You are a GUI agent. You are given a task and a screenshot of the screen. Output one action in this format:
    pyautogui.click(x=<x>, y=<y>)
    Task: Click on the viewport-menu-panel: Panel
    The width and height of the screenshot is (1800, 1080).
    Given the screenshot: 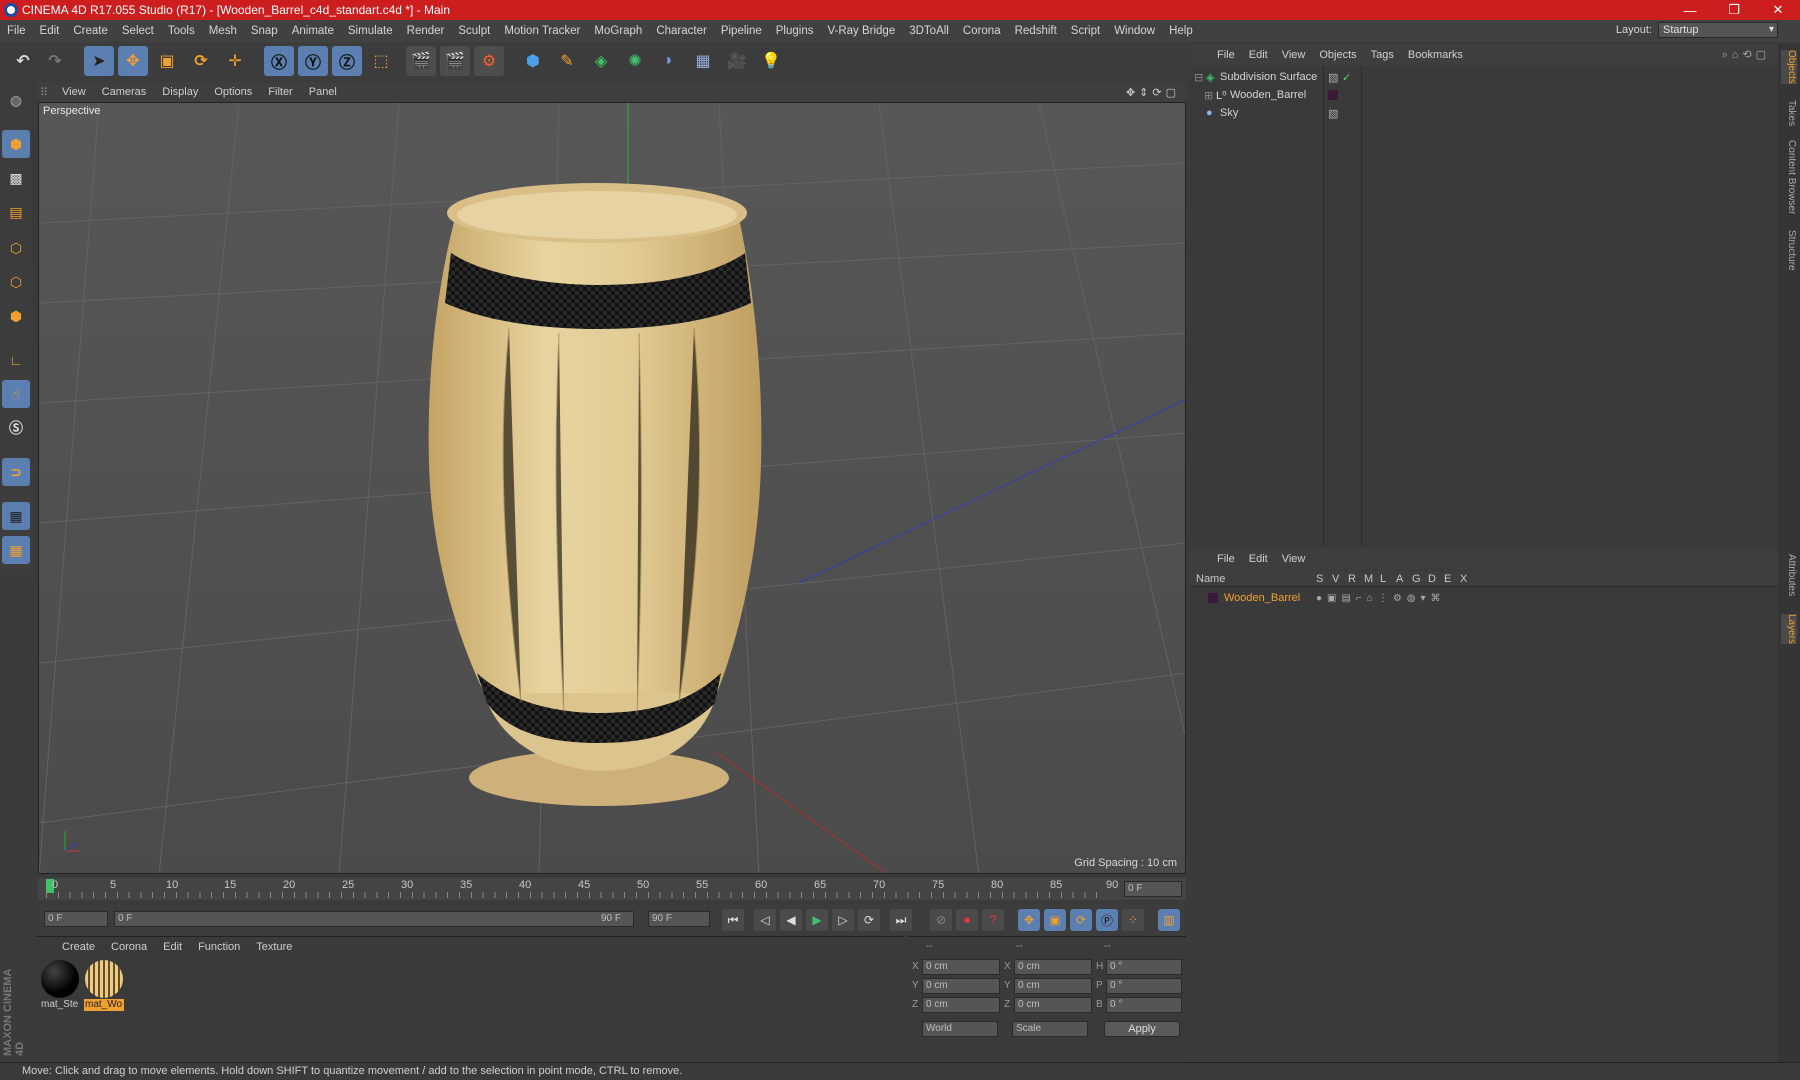 What is the action you would take?
    pyautogui.click(x=323, y=92)
    